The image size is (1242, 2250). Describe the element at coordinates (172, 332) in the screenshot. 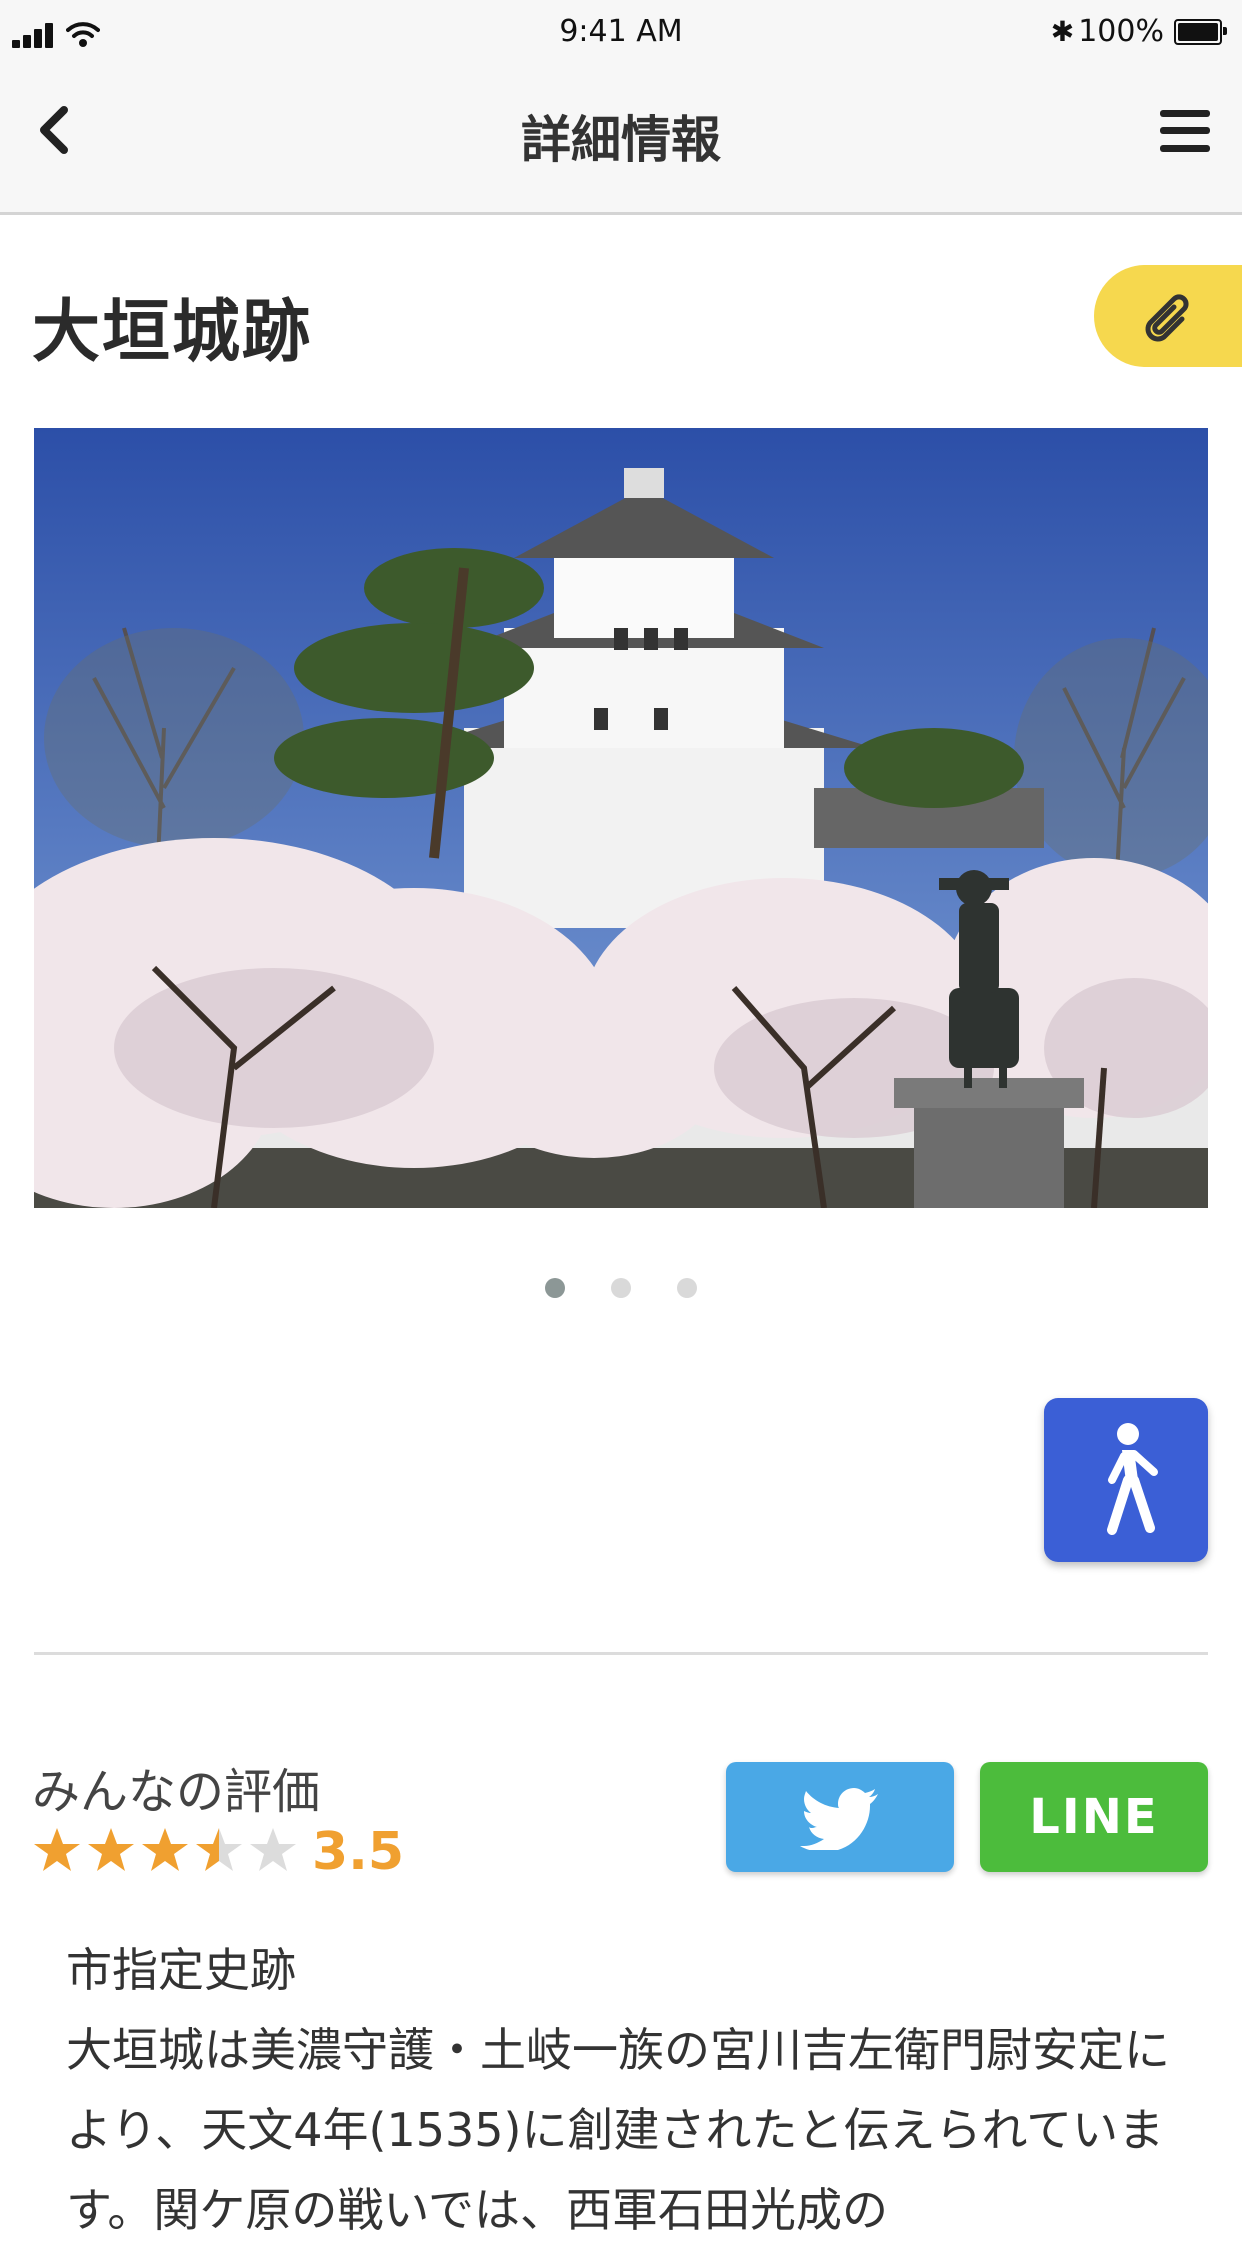

I see `place-title: 大垣城跡` at that location.